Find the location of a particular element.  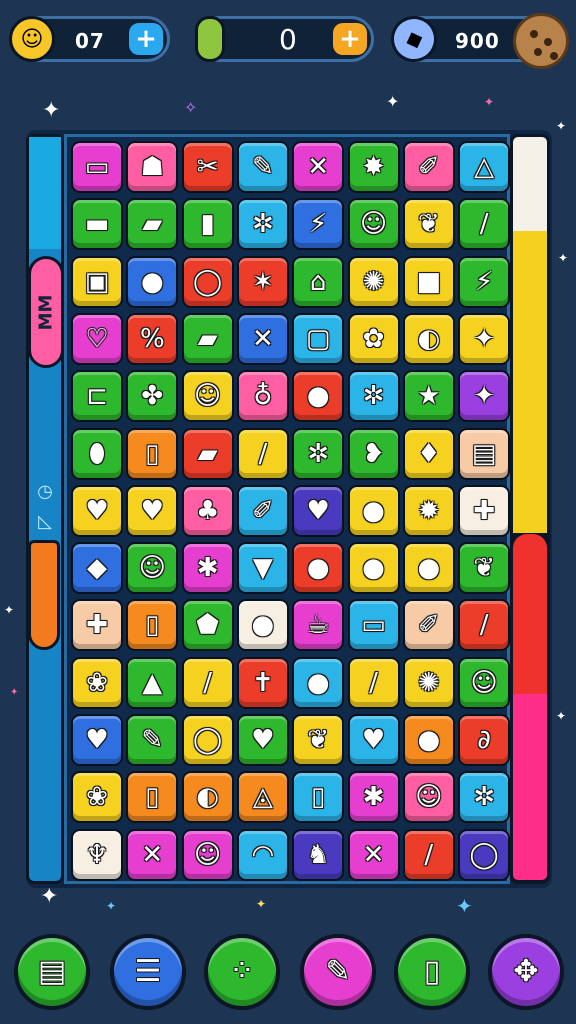

tile-r11-c7: ● is located at coordinates (428, 740).